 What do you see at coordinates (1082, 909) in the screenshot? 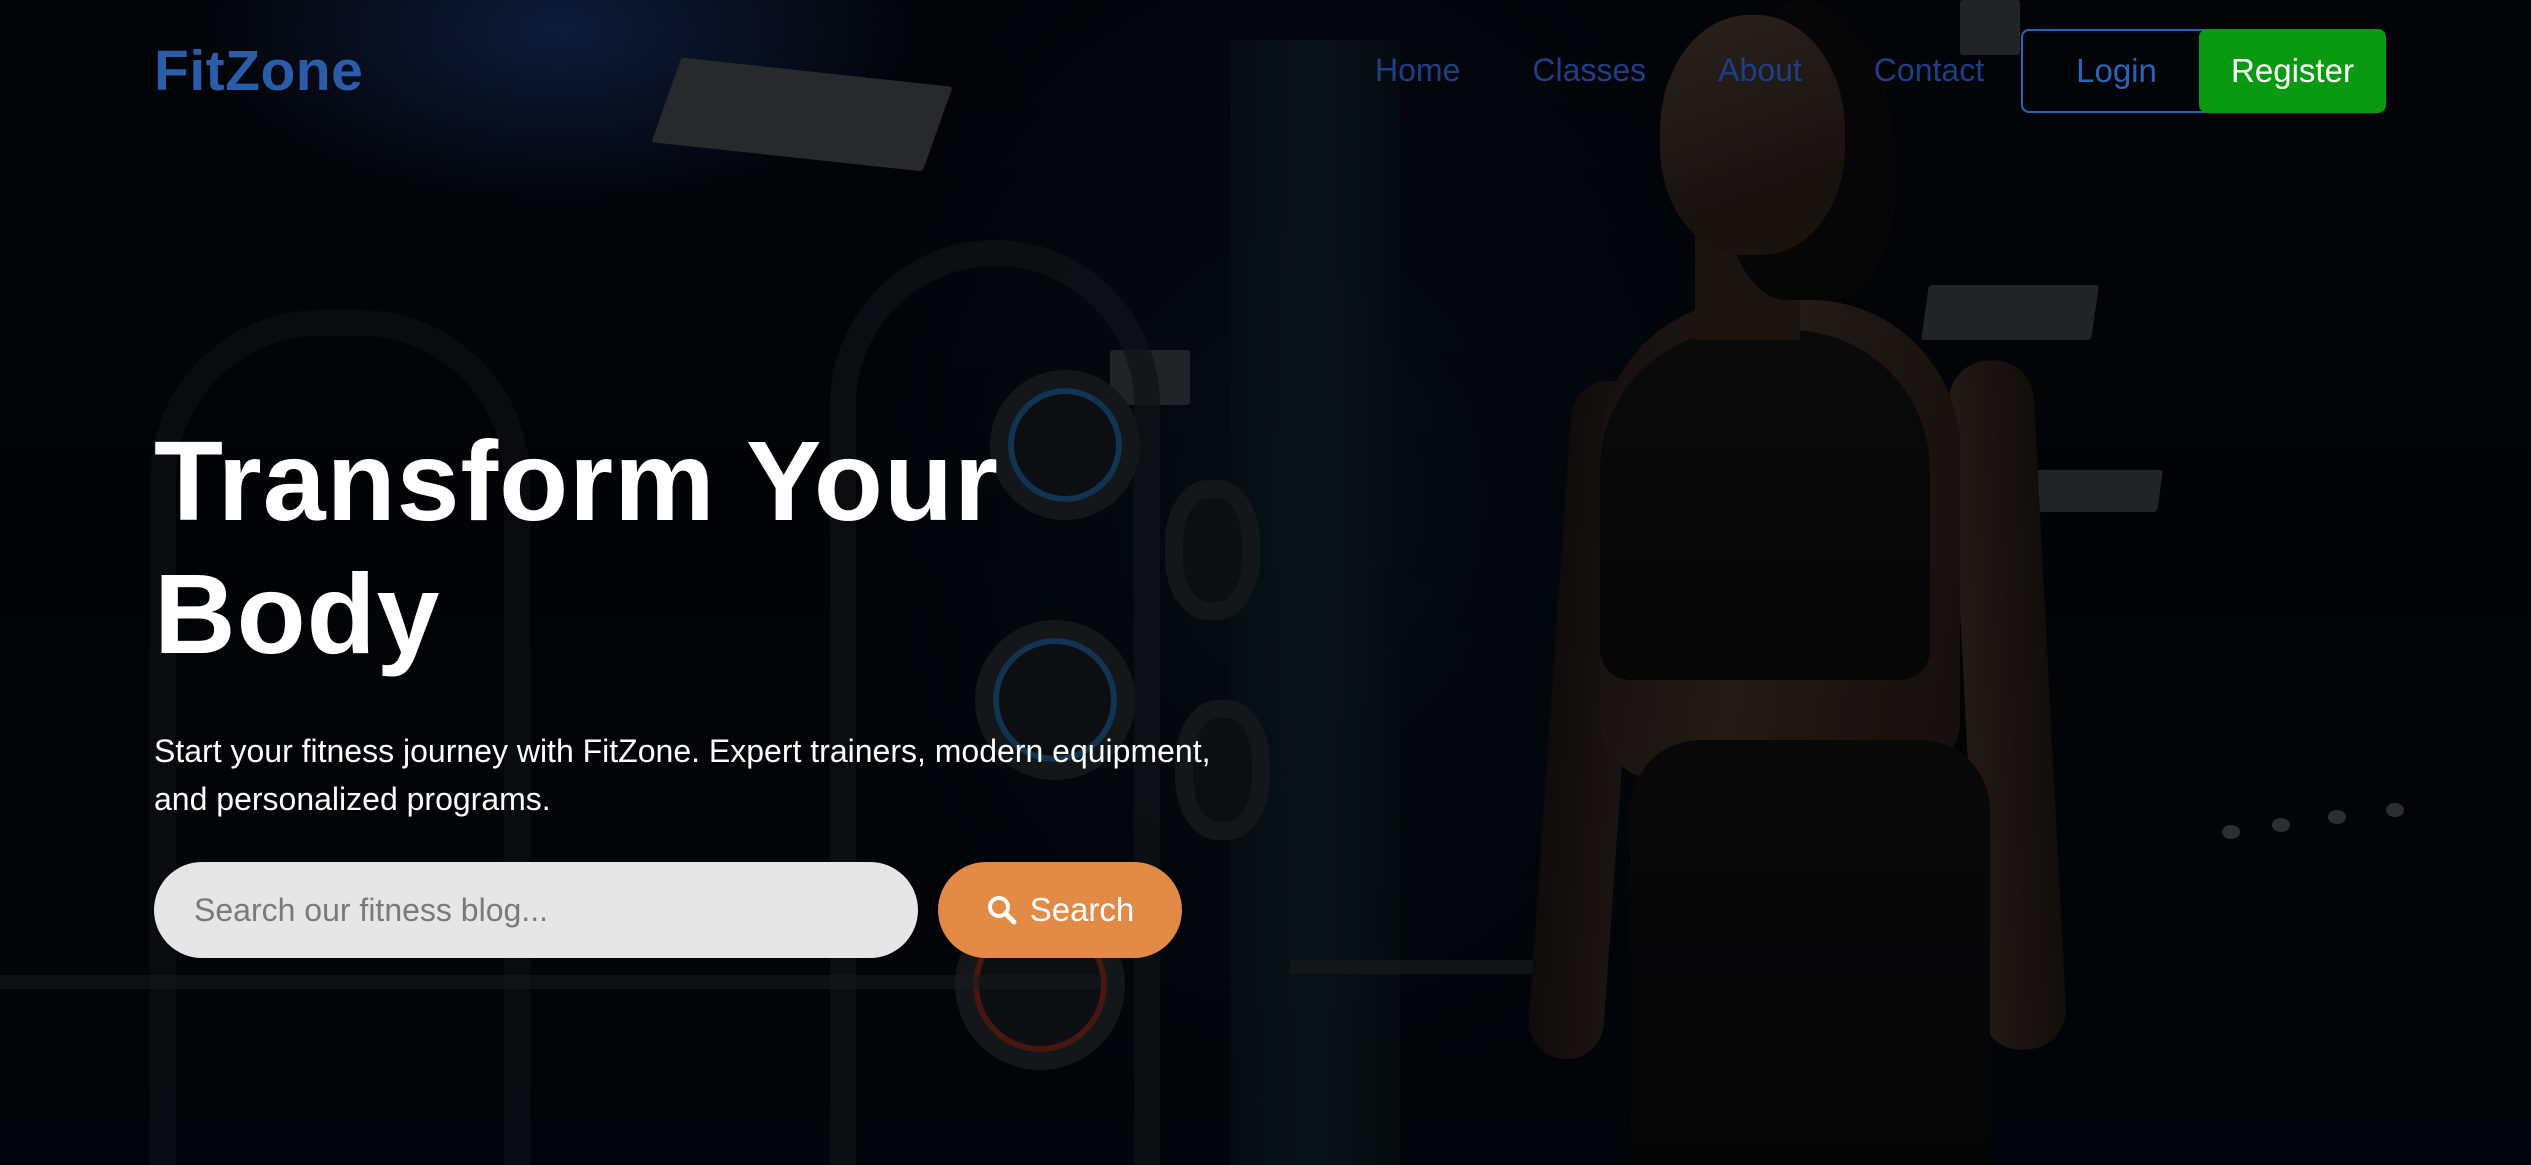
I see `search-button-label: Search` at bounding box center [1082, 909].